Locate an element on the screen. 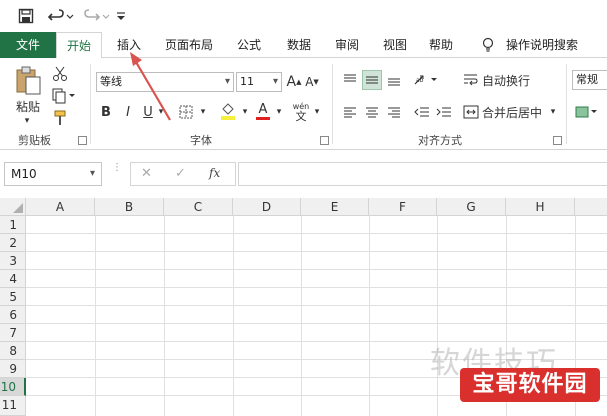 This screenshot has width=607, height=416. column-header-partial is located at coordinates (591, 207).